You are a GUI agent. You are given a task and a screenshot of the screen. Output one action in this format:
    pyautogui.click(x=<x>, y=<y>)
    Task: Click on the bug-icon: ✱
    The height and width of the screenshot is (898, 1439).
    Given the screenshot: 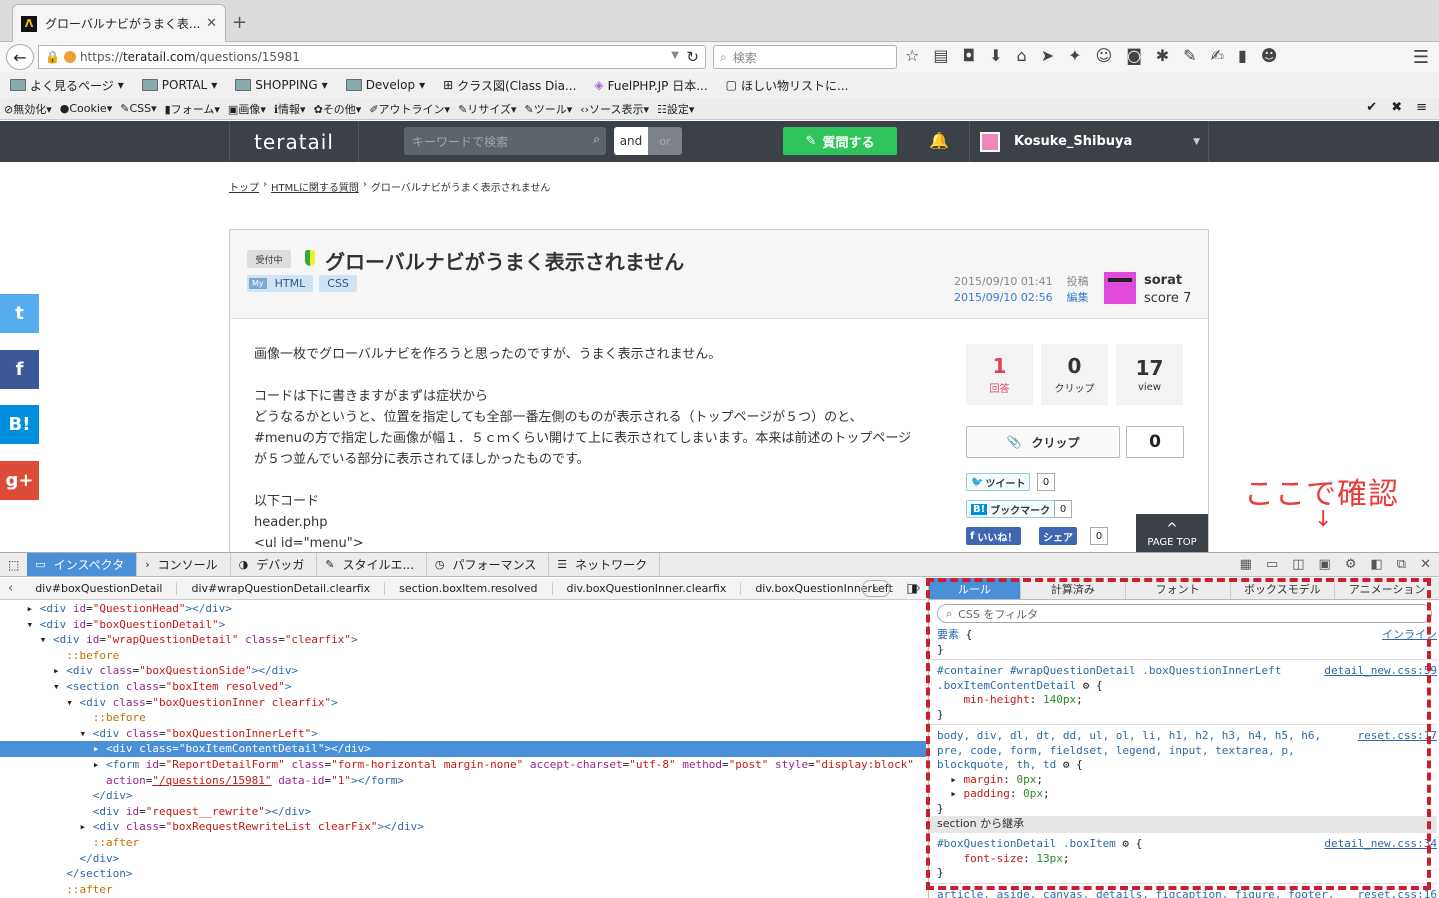 What is the action you would take?
    pyautogui.click(x=1162, y=55)
    